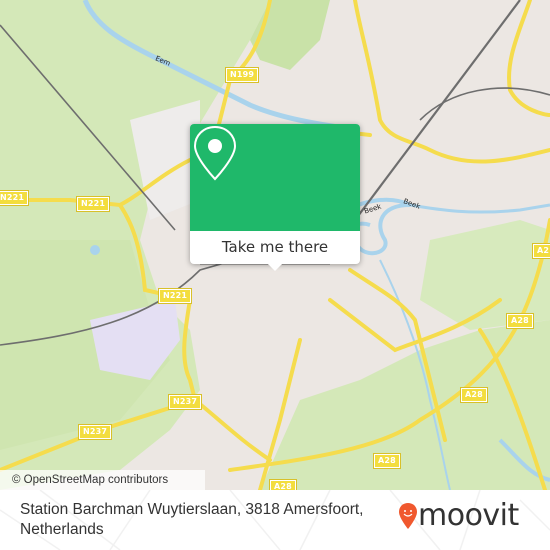  What do you see at coordinates (102, 480) in the screenshot?
I see `map-attribution: © OpenStreetMap contributors` at bounding box center [102, 480].